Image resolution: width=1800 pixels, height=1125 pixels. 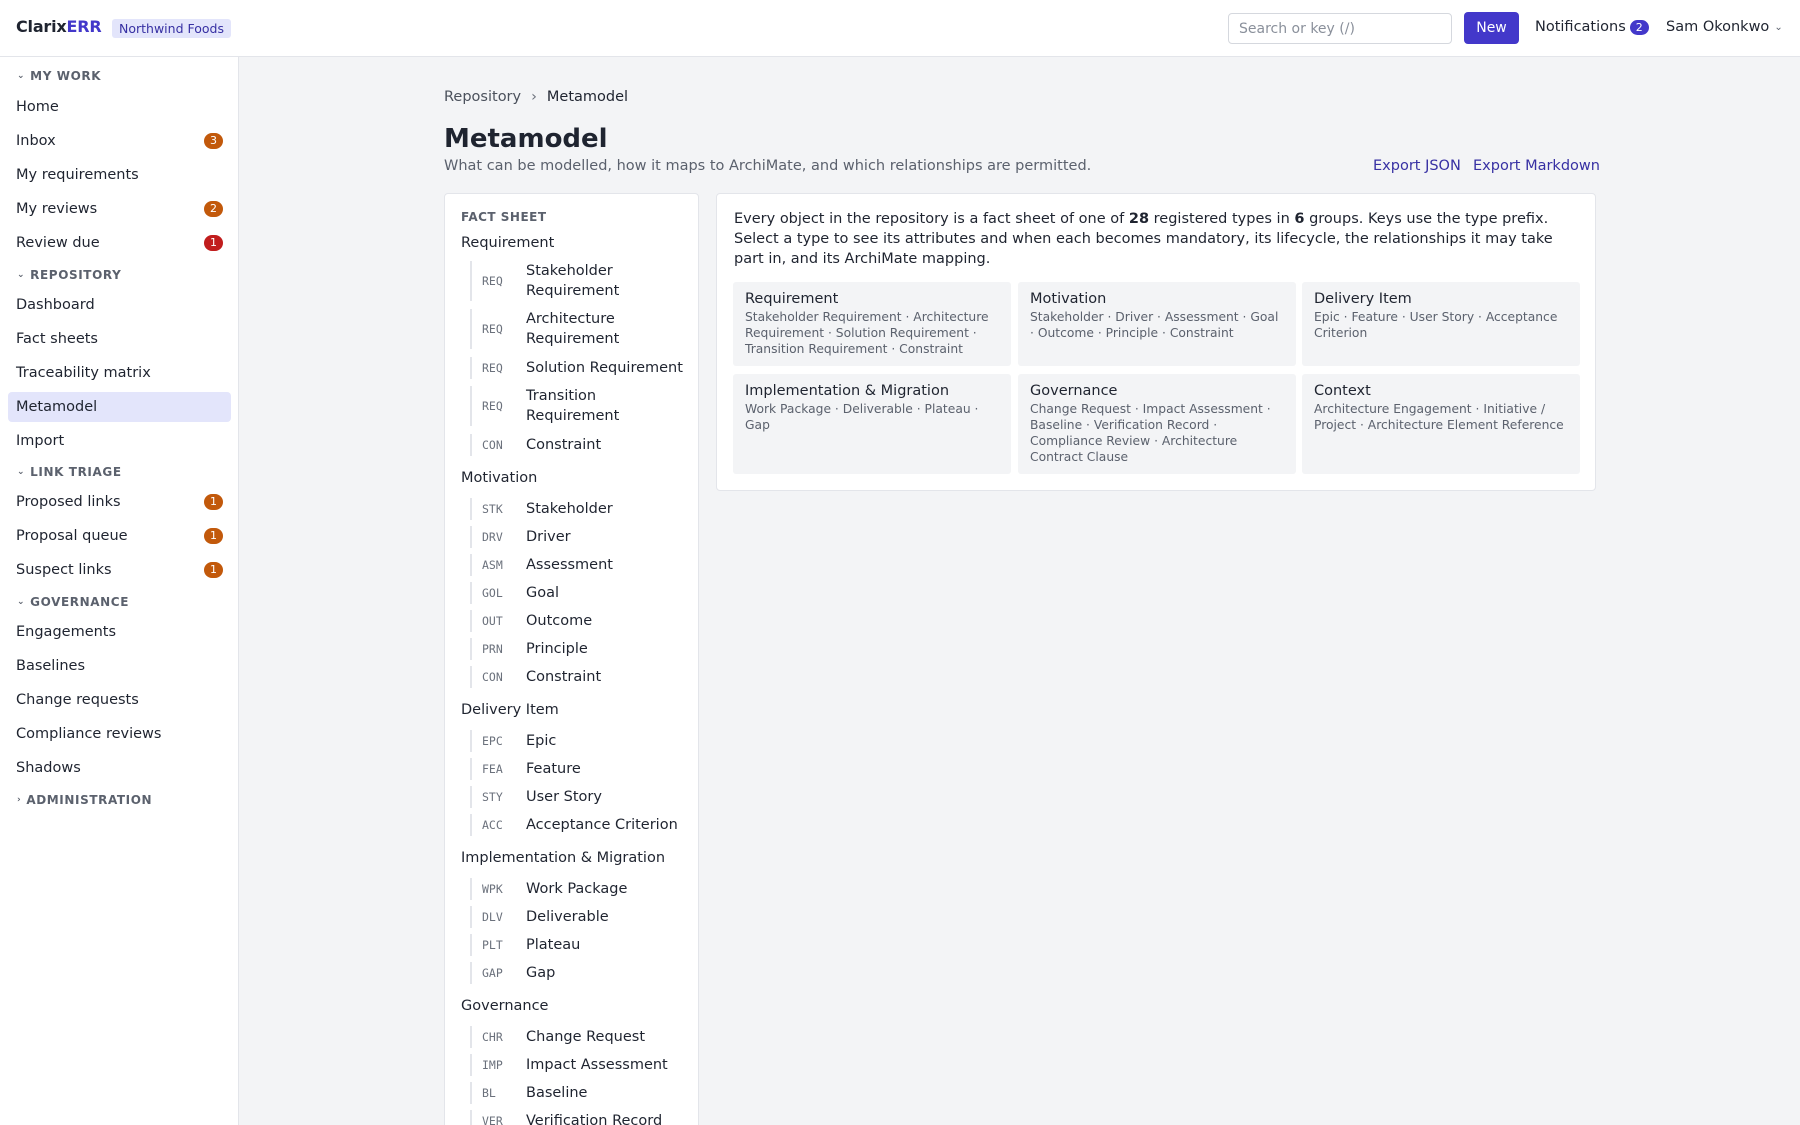 I want to click on sidebar-item-label: Change requests, so click(x=77, y=700).